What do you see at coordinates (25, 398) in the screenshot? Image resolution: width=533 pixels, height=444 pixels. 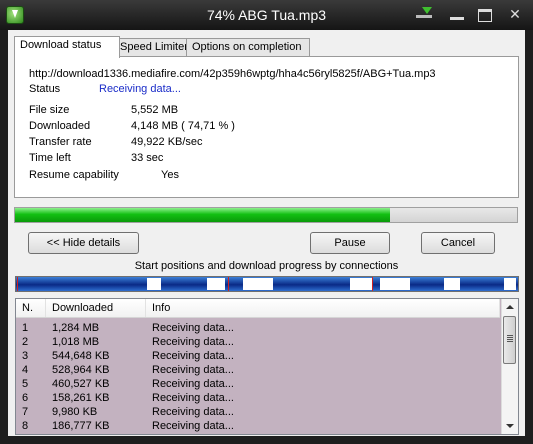 I see `row-number: 6` at bounding box center [25, 398].